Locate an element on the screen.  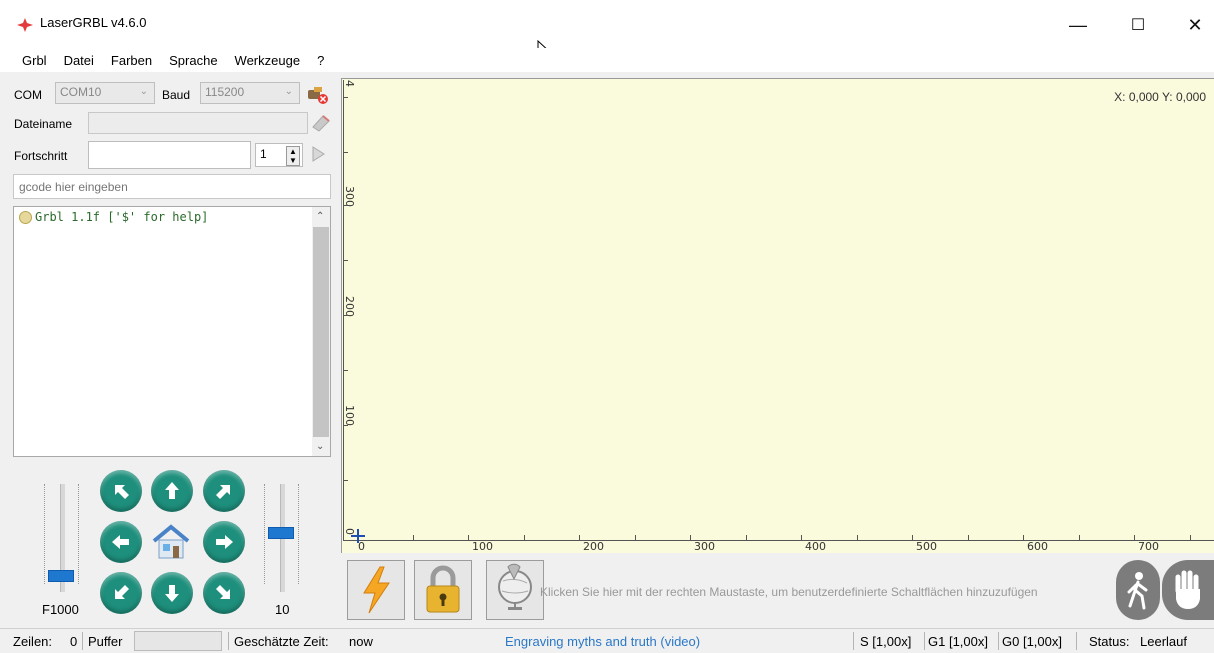
pause-button is located at coordinates (1138, 590).